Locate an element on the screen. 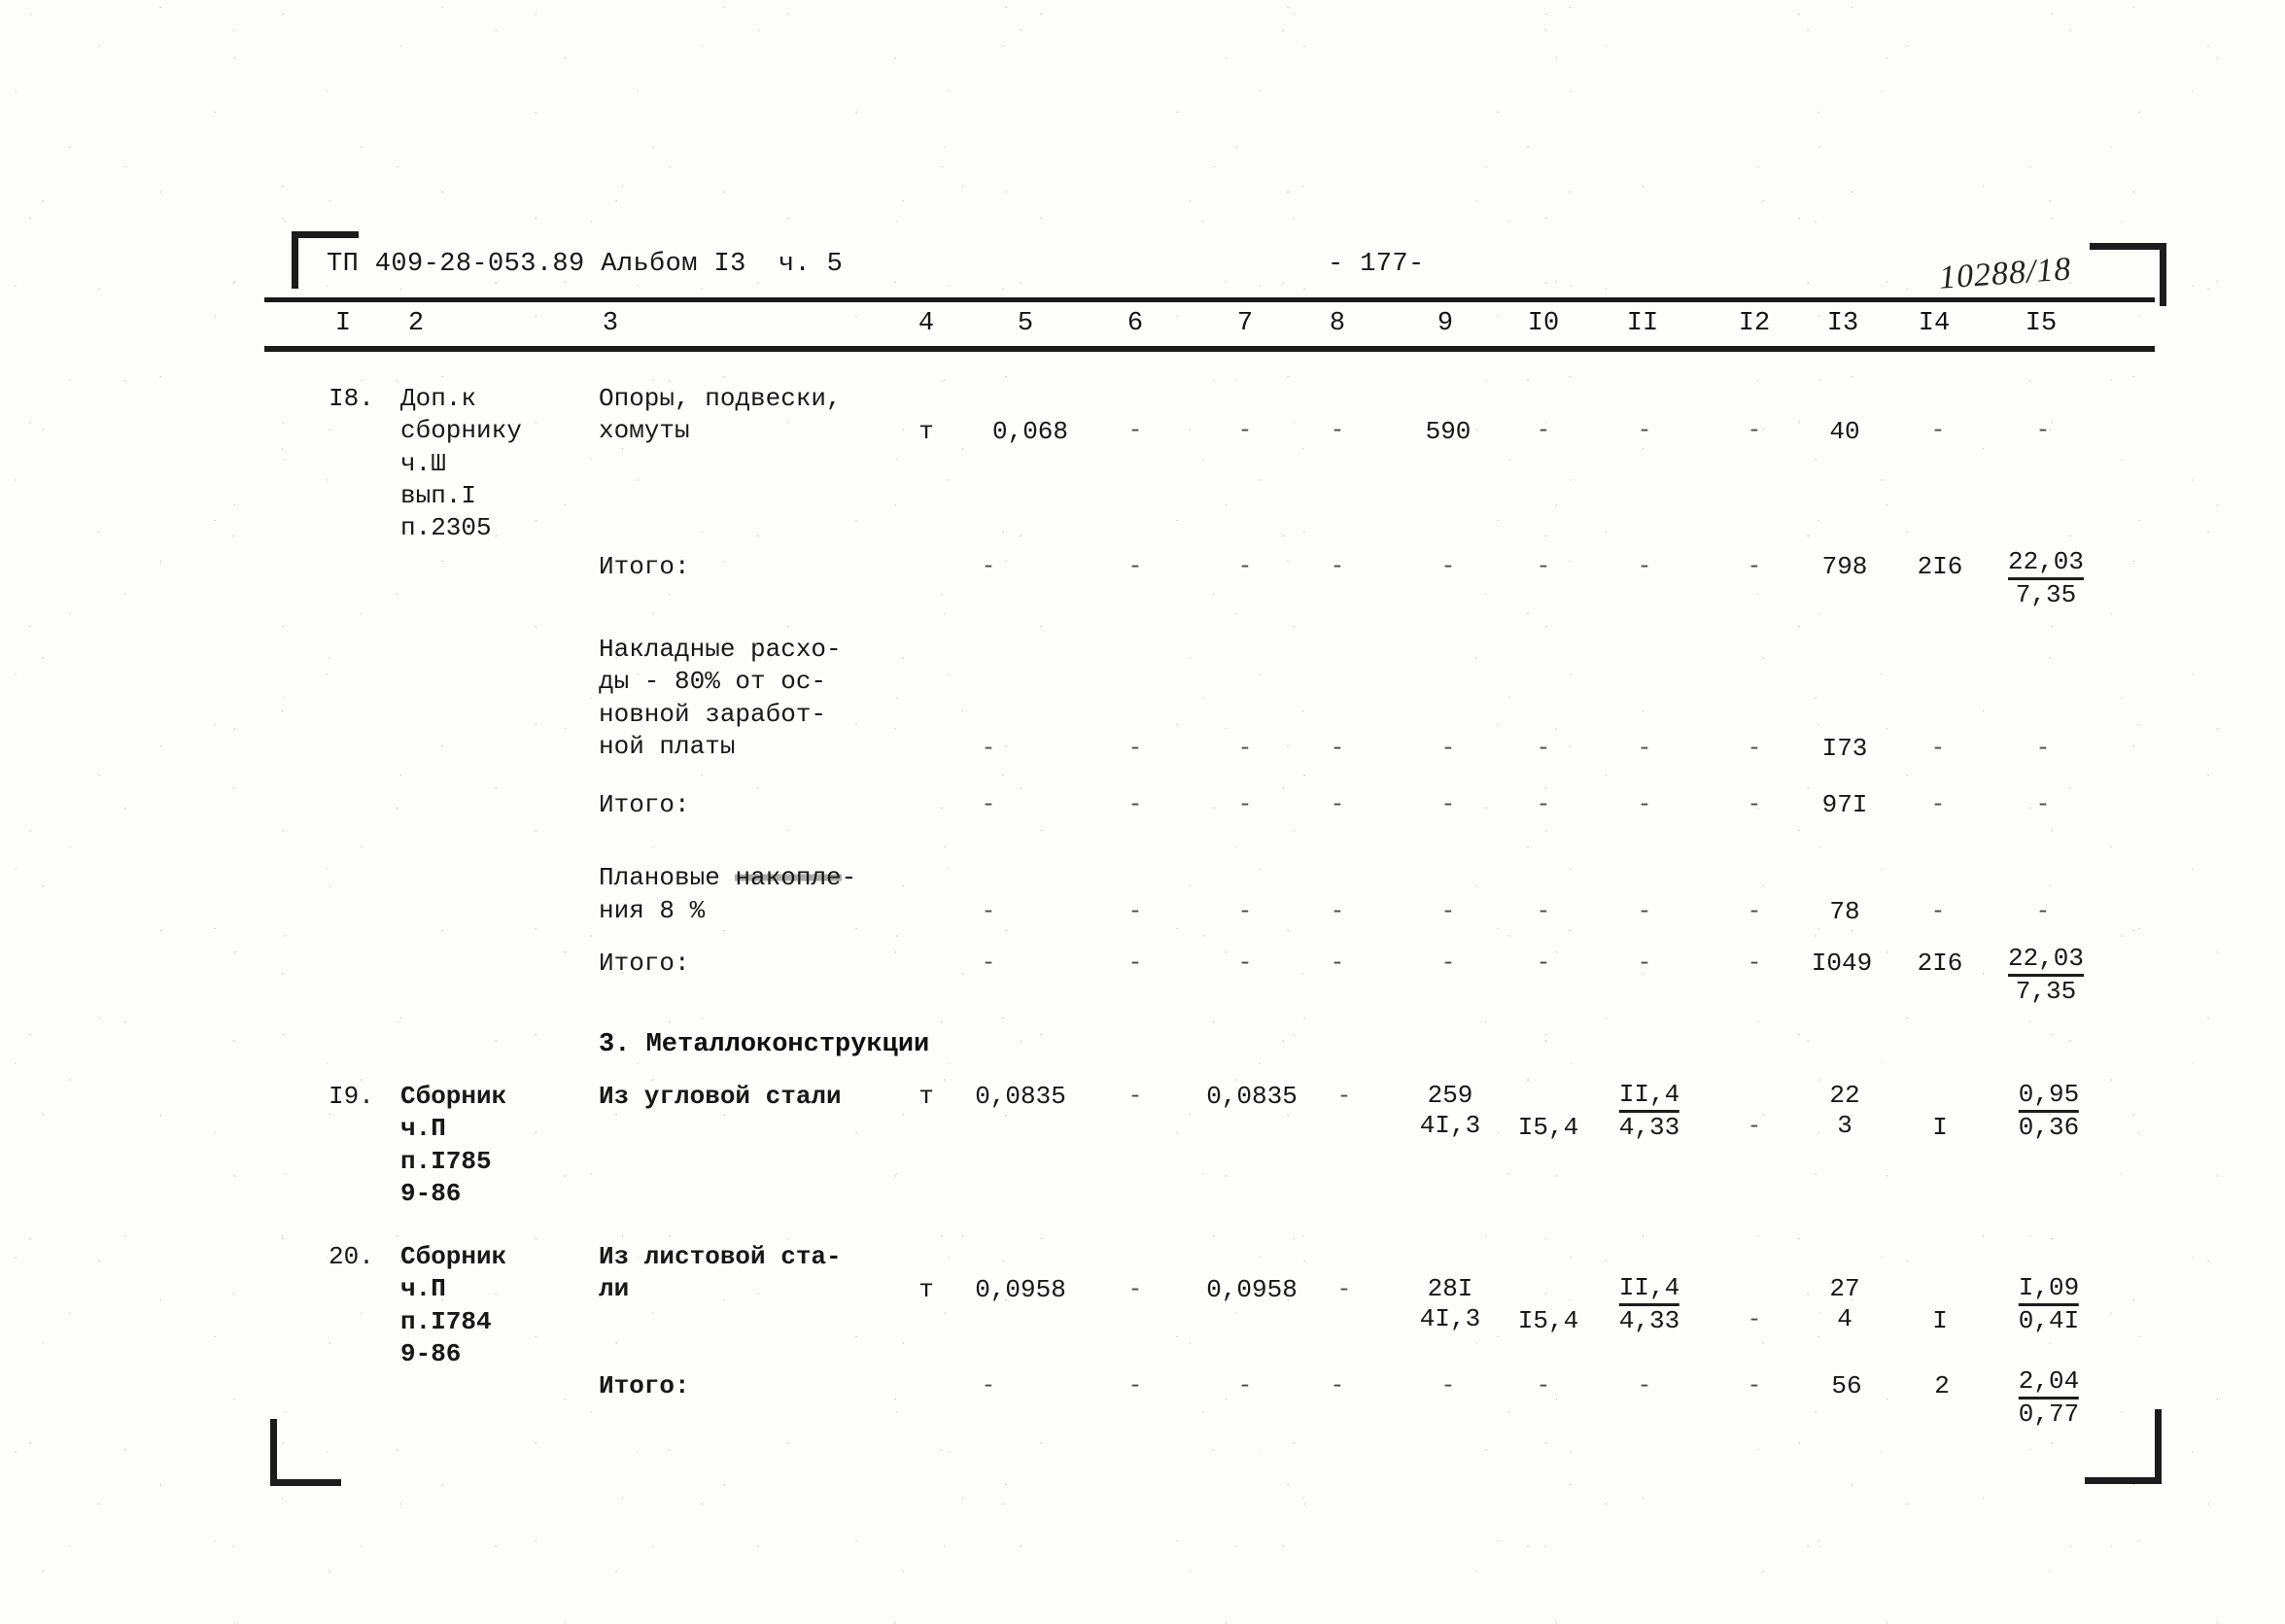  cell-col13: I73 is located at coordinates (1844, 748).